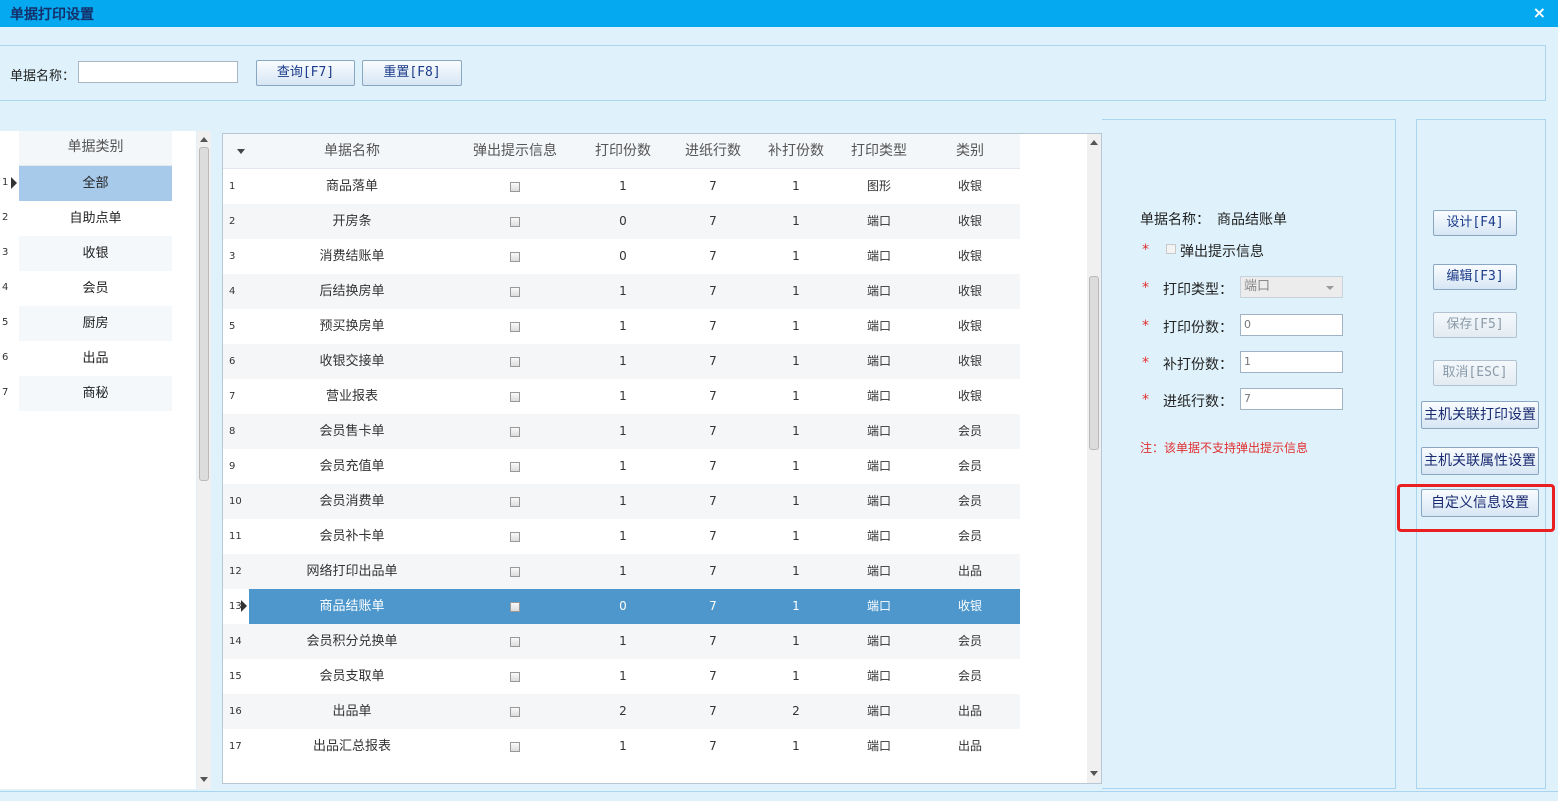  I want to click on row-number: 12, so click(235, 571).